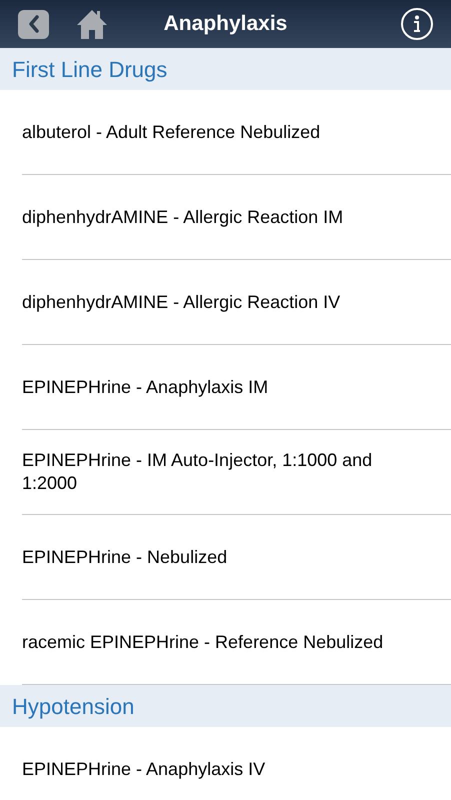 The height and width of the screenshot is (800, 451). Describe the element at coordinates (236, 217) in the screenshot. I see `list-item: diphenhydrAMINE - Allergic Reaction IM` at that location.